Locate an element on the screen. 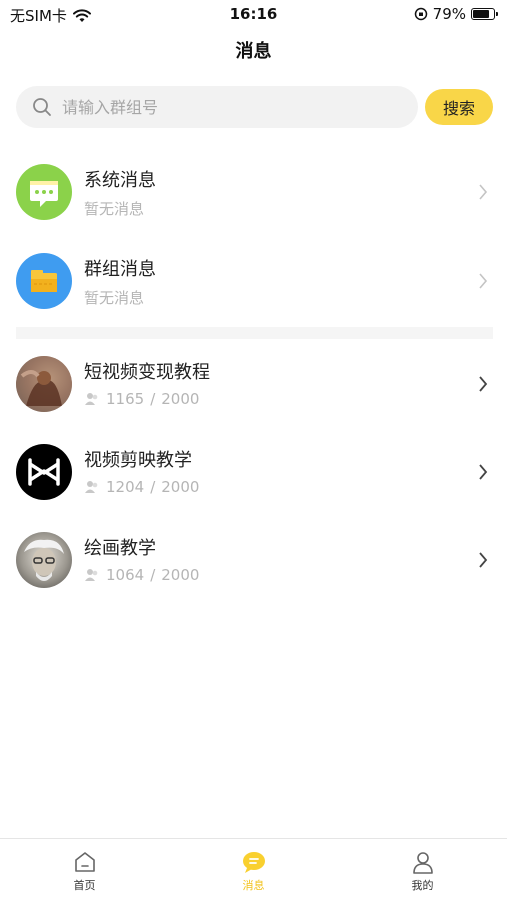  tab-messages: 消息 is located at coordinates (253, 869).